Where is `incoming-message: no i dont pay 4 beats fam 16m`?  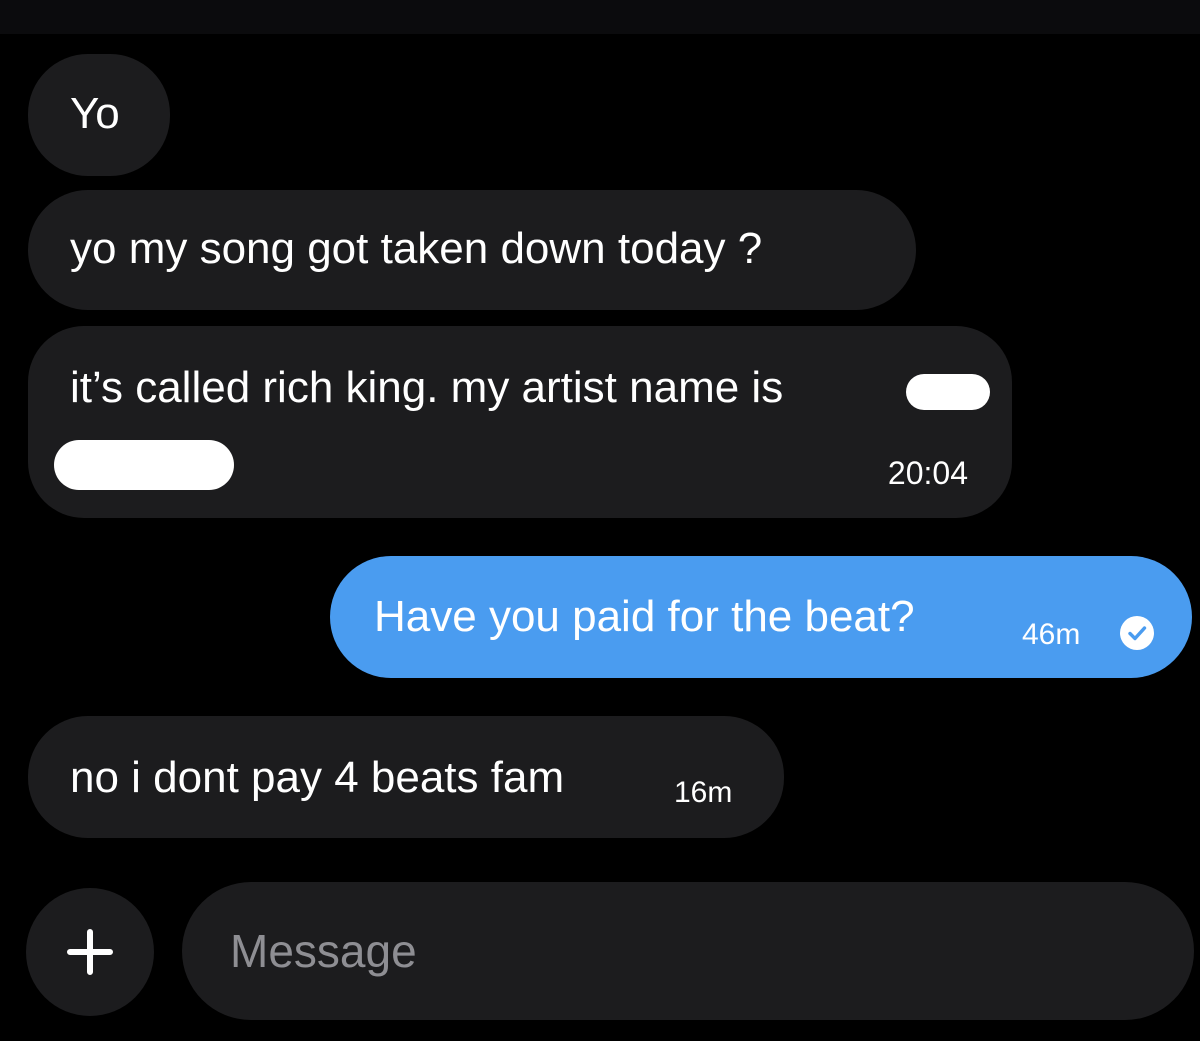 incoming-message: no i dont pay 4 beats fam 16m is located at coordinates (406, 777).